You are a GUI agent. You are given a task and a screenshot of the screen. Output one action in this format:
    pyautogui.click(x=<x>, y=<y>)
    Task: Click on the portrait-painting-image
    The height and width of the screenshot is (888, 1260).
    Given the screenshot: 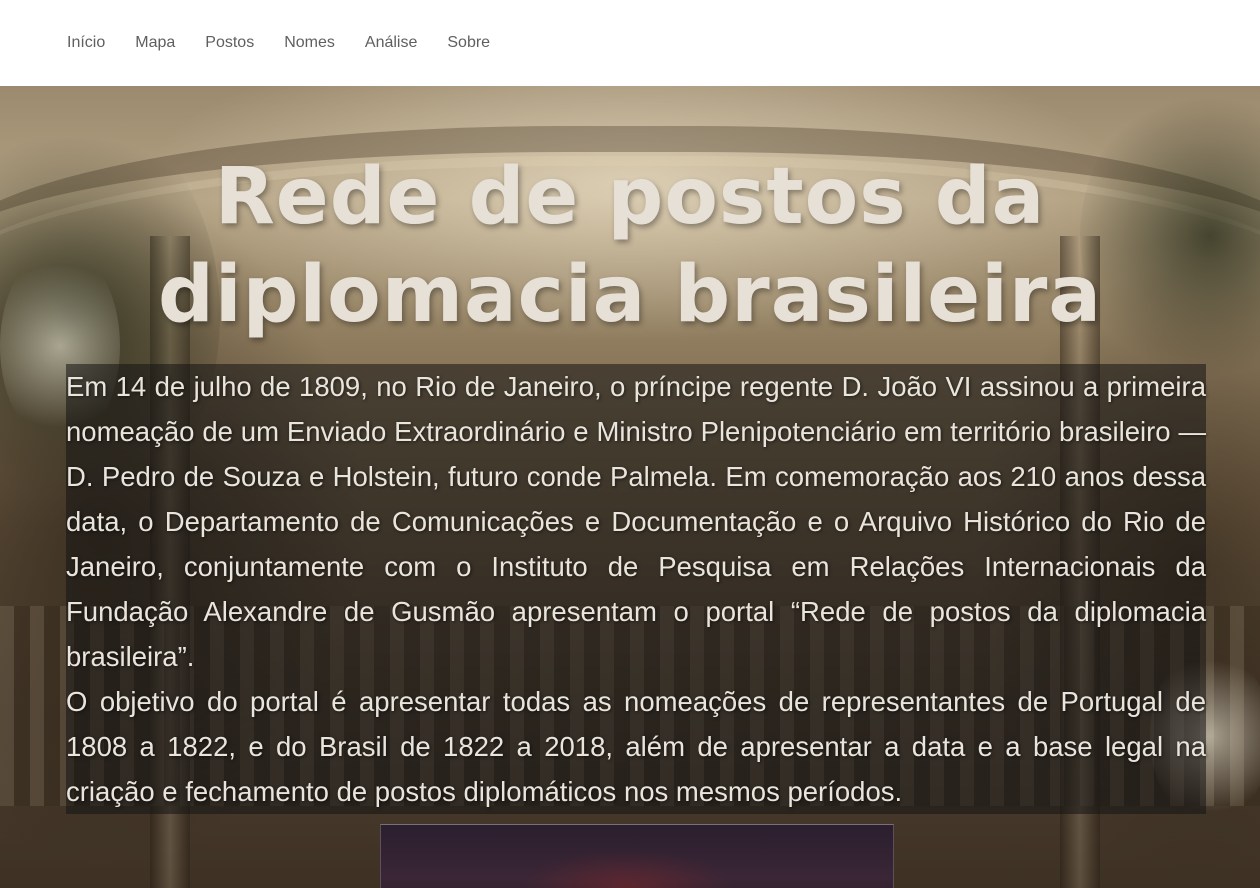 What is the action you would take?
    pyautogui.click(x=637, y=856)
    